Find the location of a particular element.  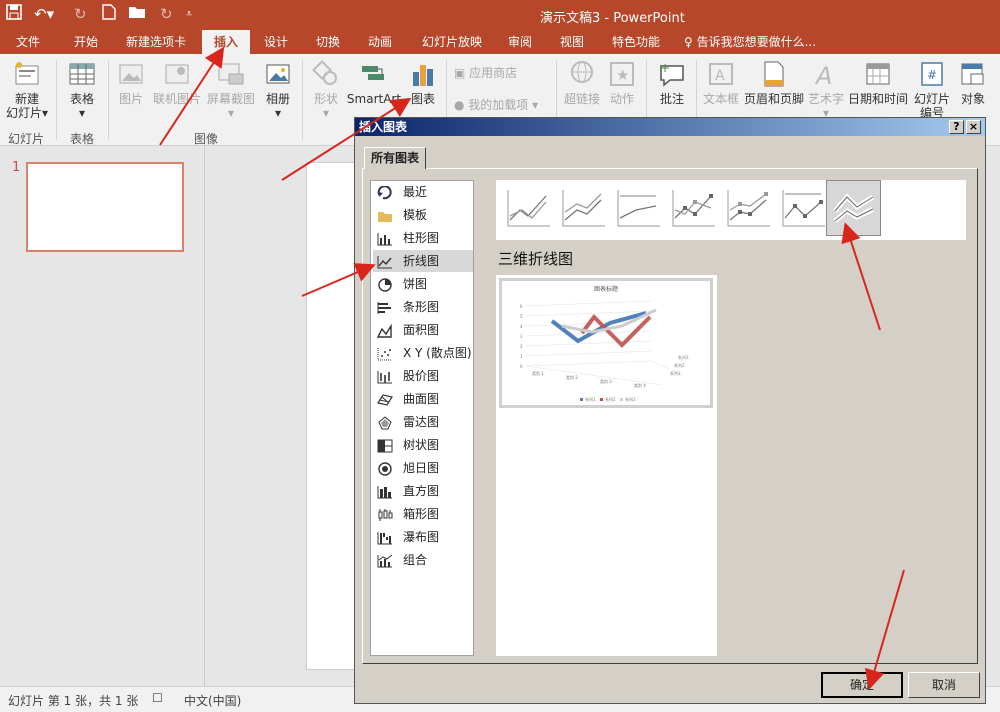

tab-slideshow: 幻灯片放映 is located at coordinates (452, 42).